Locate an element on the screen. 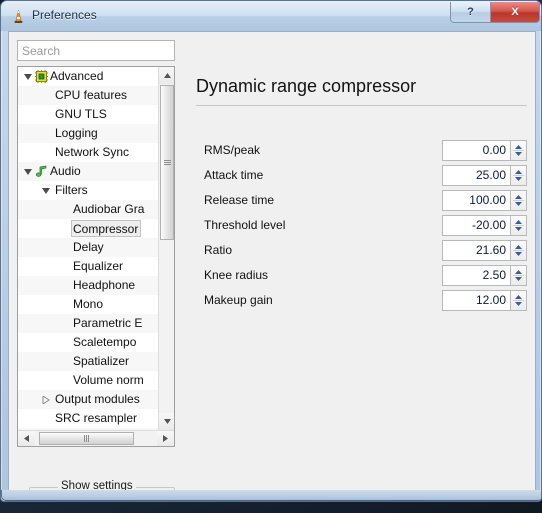  tree-vertical-scroll-thumb is located at coordinates (167, 162).